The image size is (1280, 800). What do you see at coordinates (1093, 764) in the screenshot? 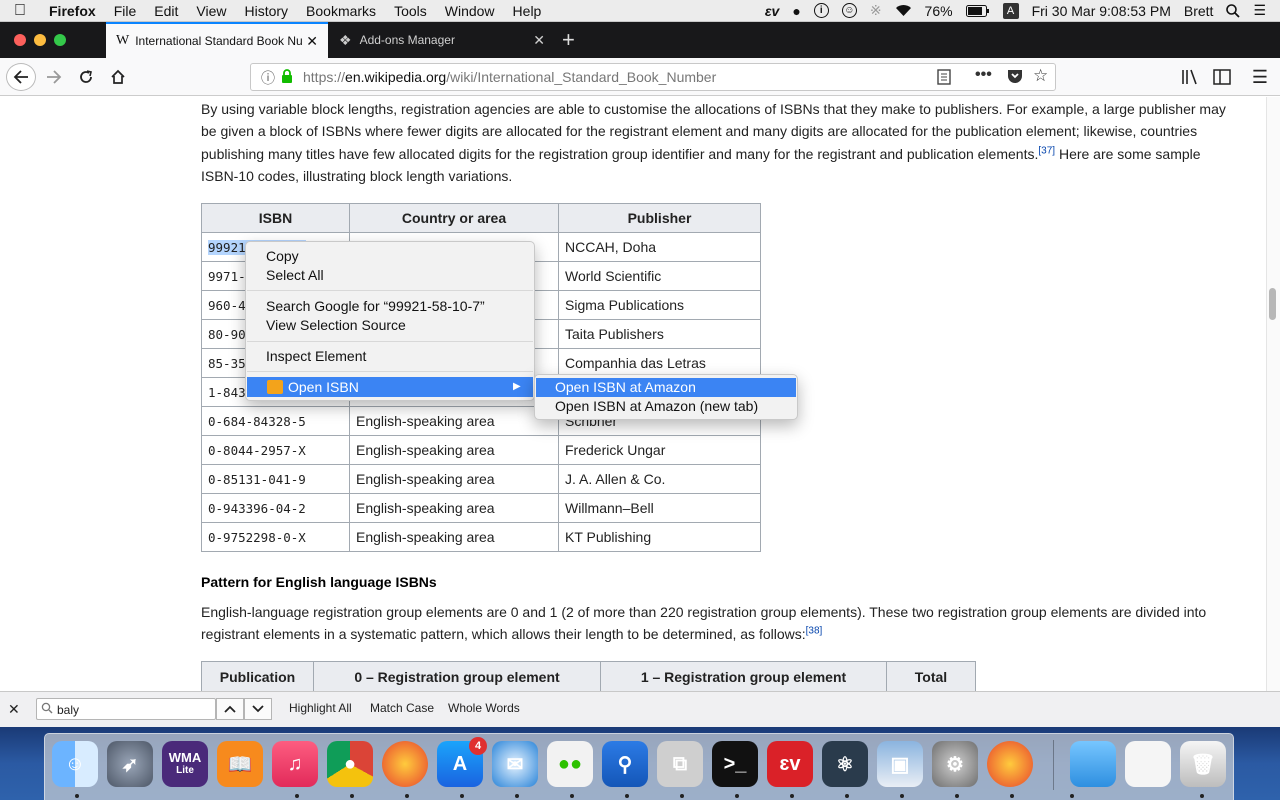
I see `folder-icon` at bounding box center [1093, 764].